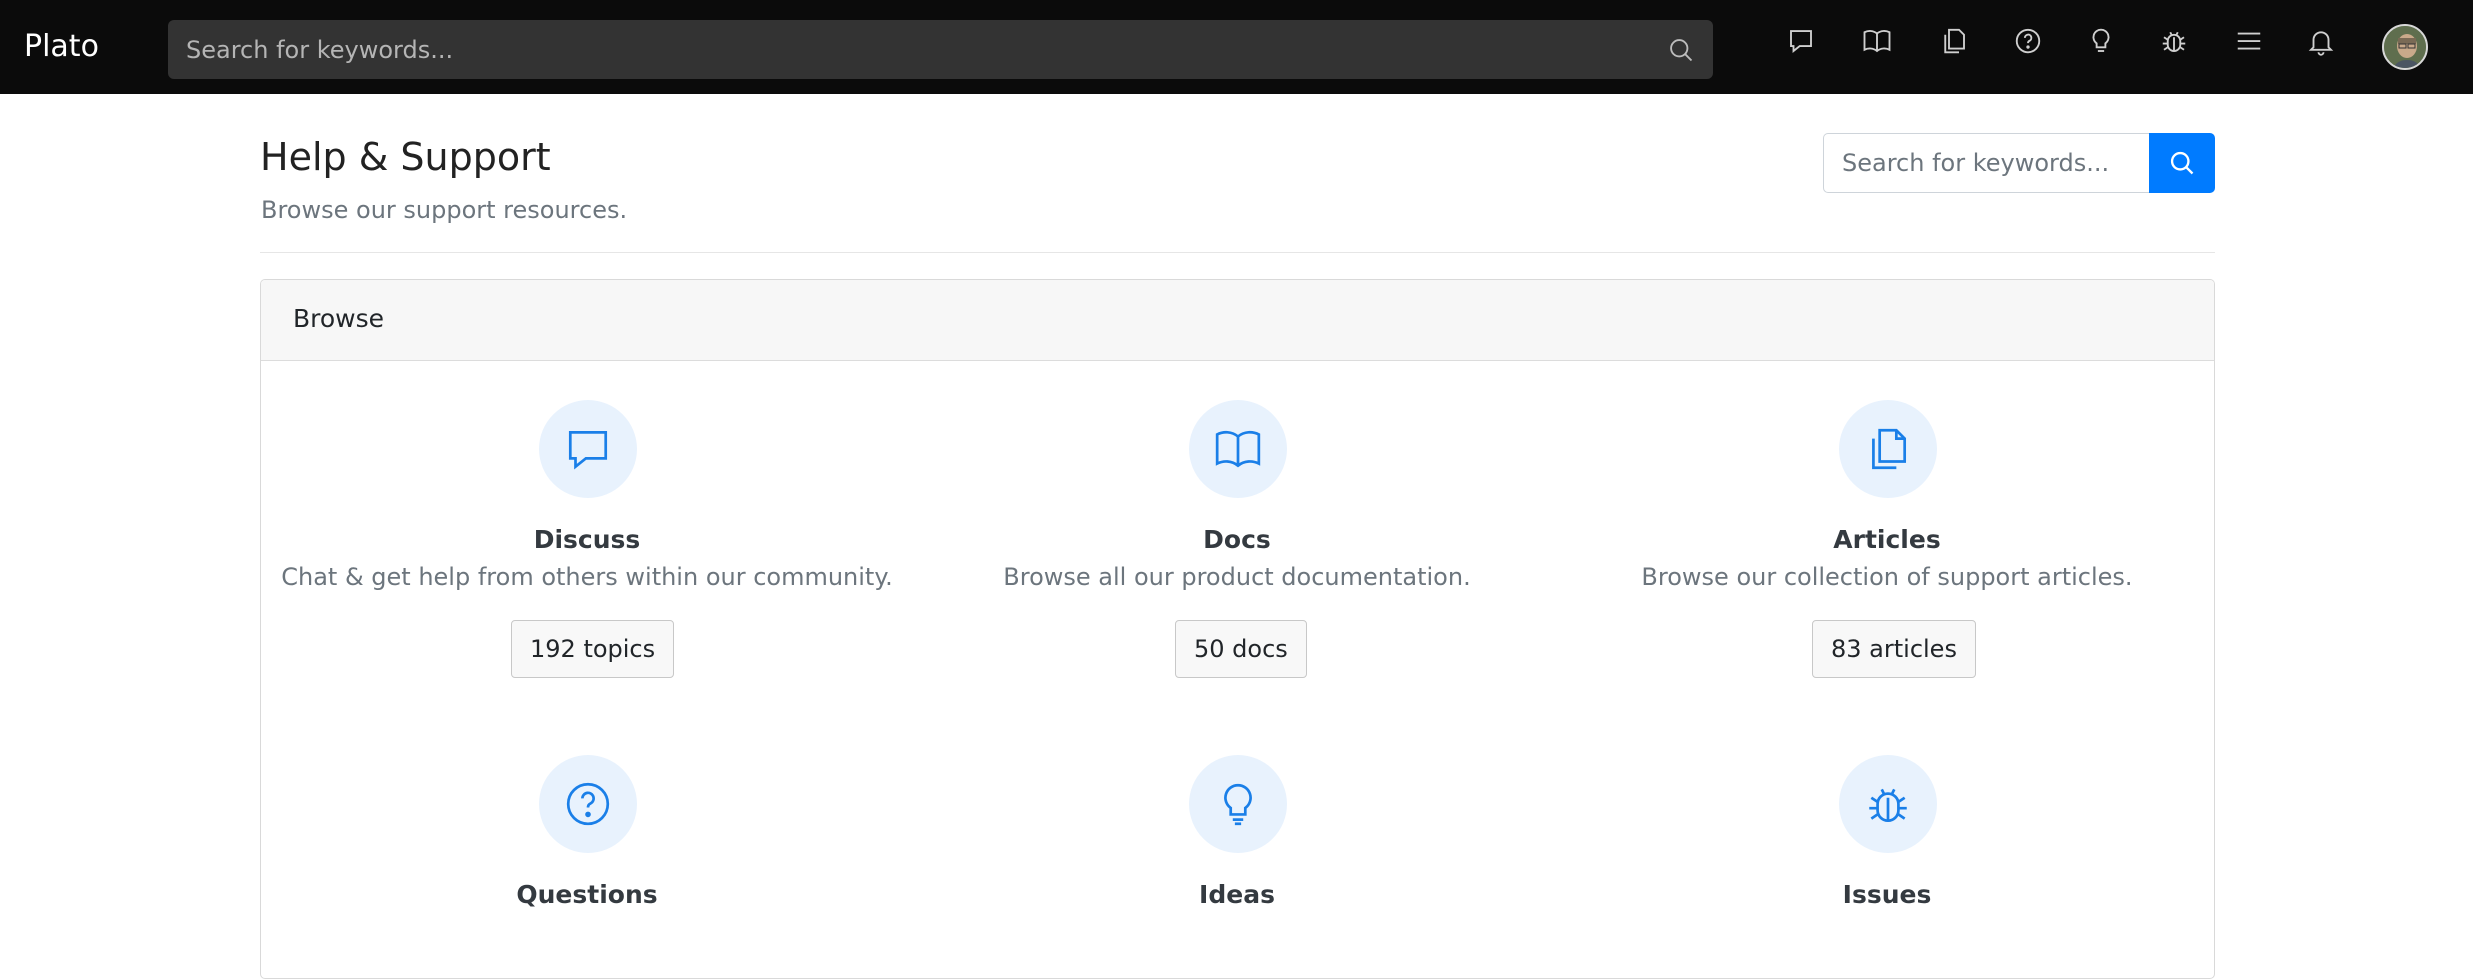 Image resolution: width=2473 pixels, height=979 pixels. What do you see at coordinates (1986, 163) in the screenshot?
I see `support-search-input` at bounding box center [1986, 163].